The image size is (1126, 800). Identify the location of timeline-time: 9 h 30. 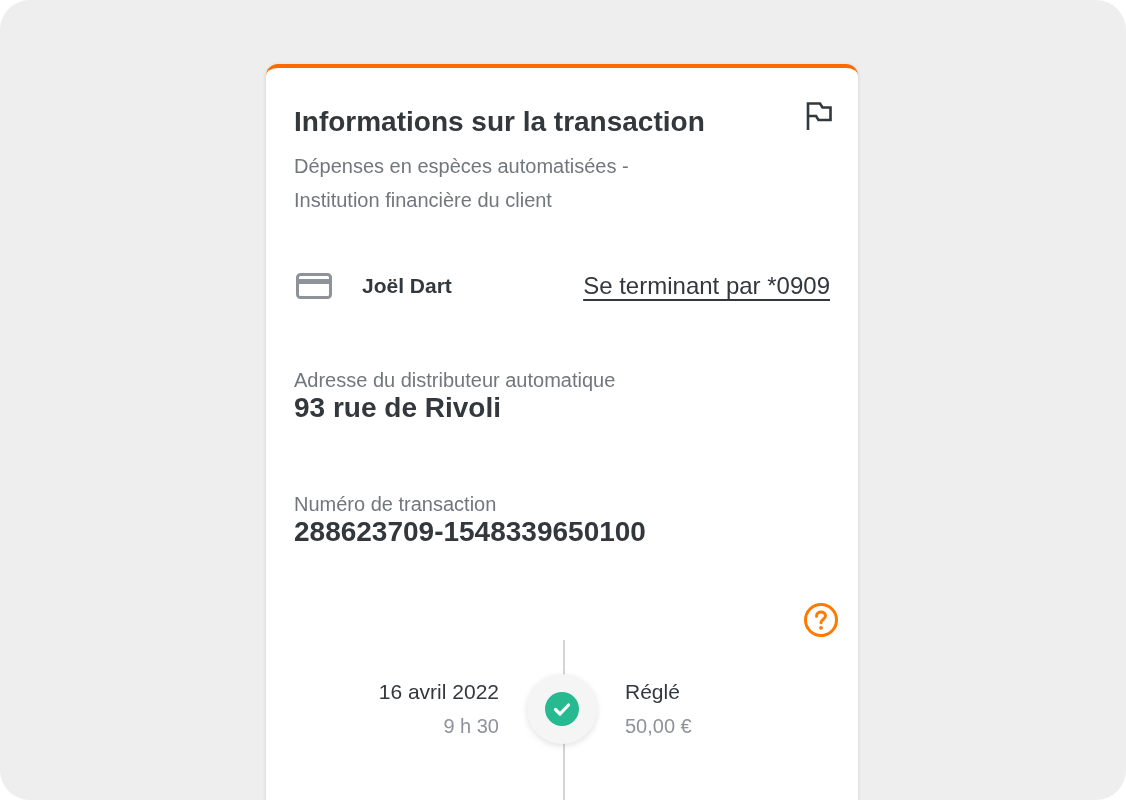
(471, 726).